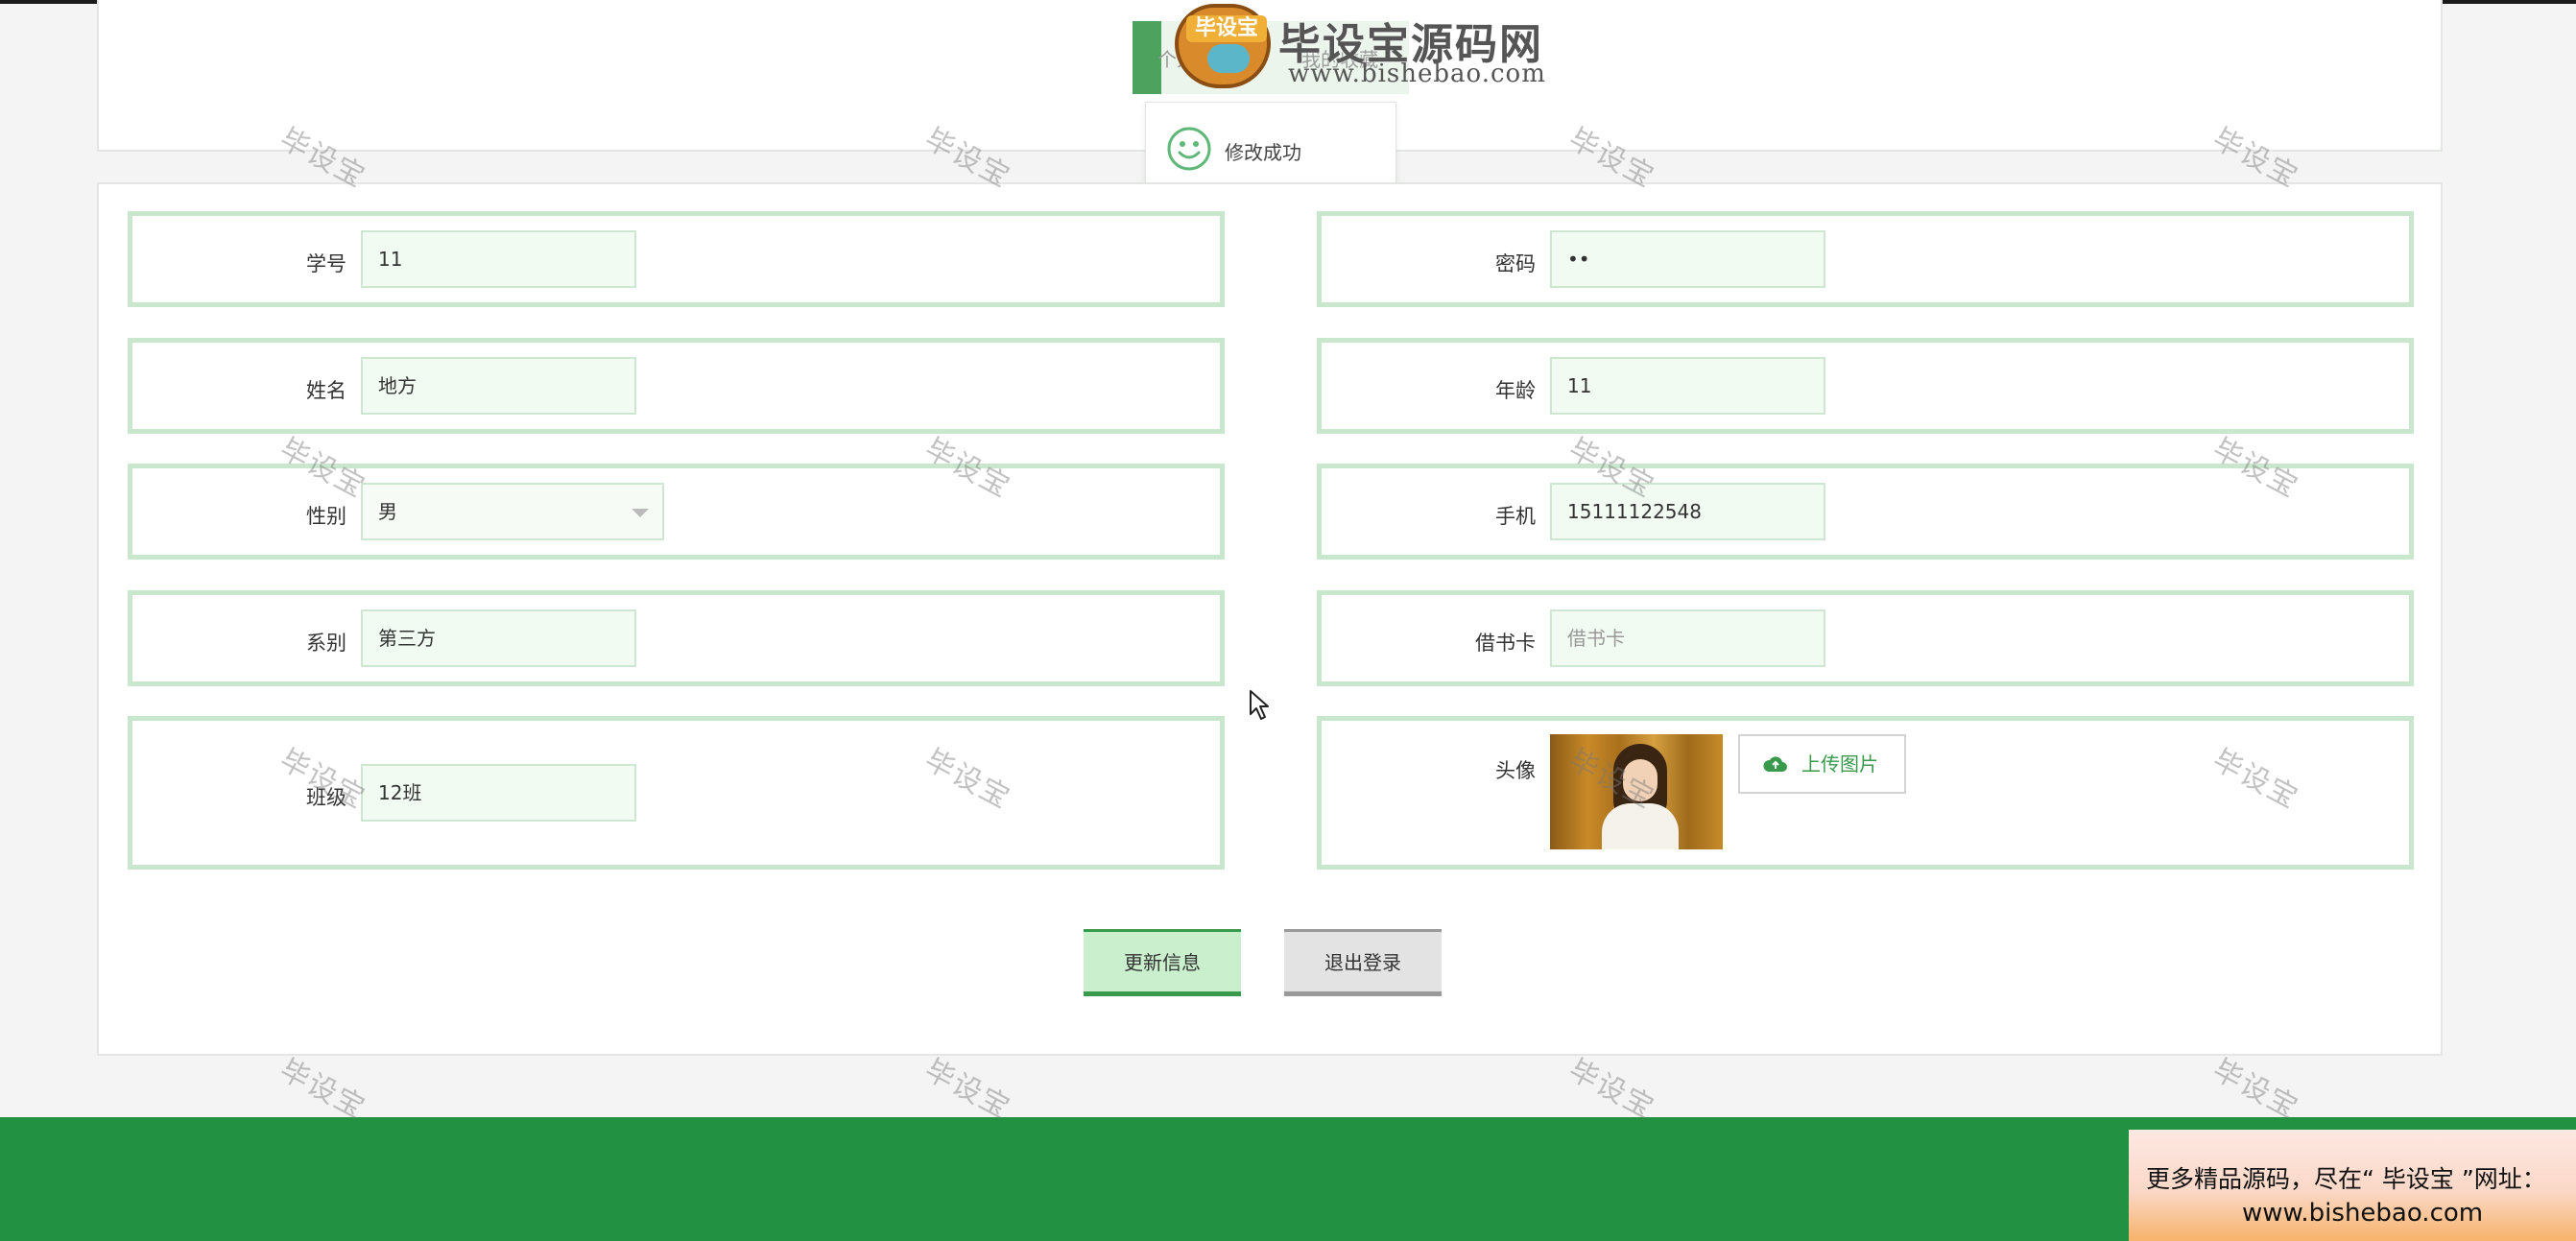  Describe the element at coordinates (640, 513) in the screenshot. I see `chevron-down-icon` at that location.